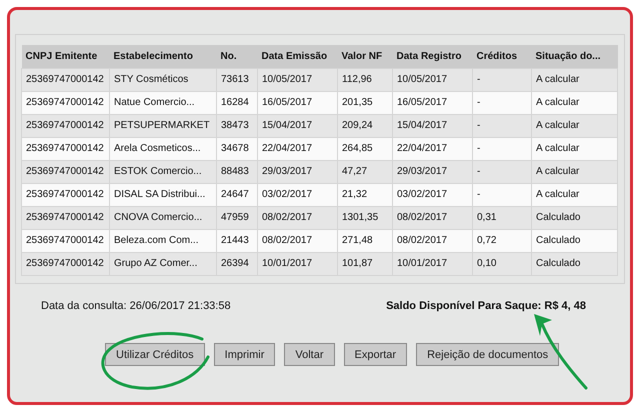 The width and height of the screenshot is (640, 413). Describe the element at coordinates (365, 240) in the screenshot. I see `table-cell: 271,48` at that location.